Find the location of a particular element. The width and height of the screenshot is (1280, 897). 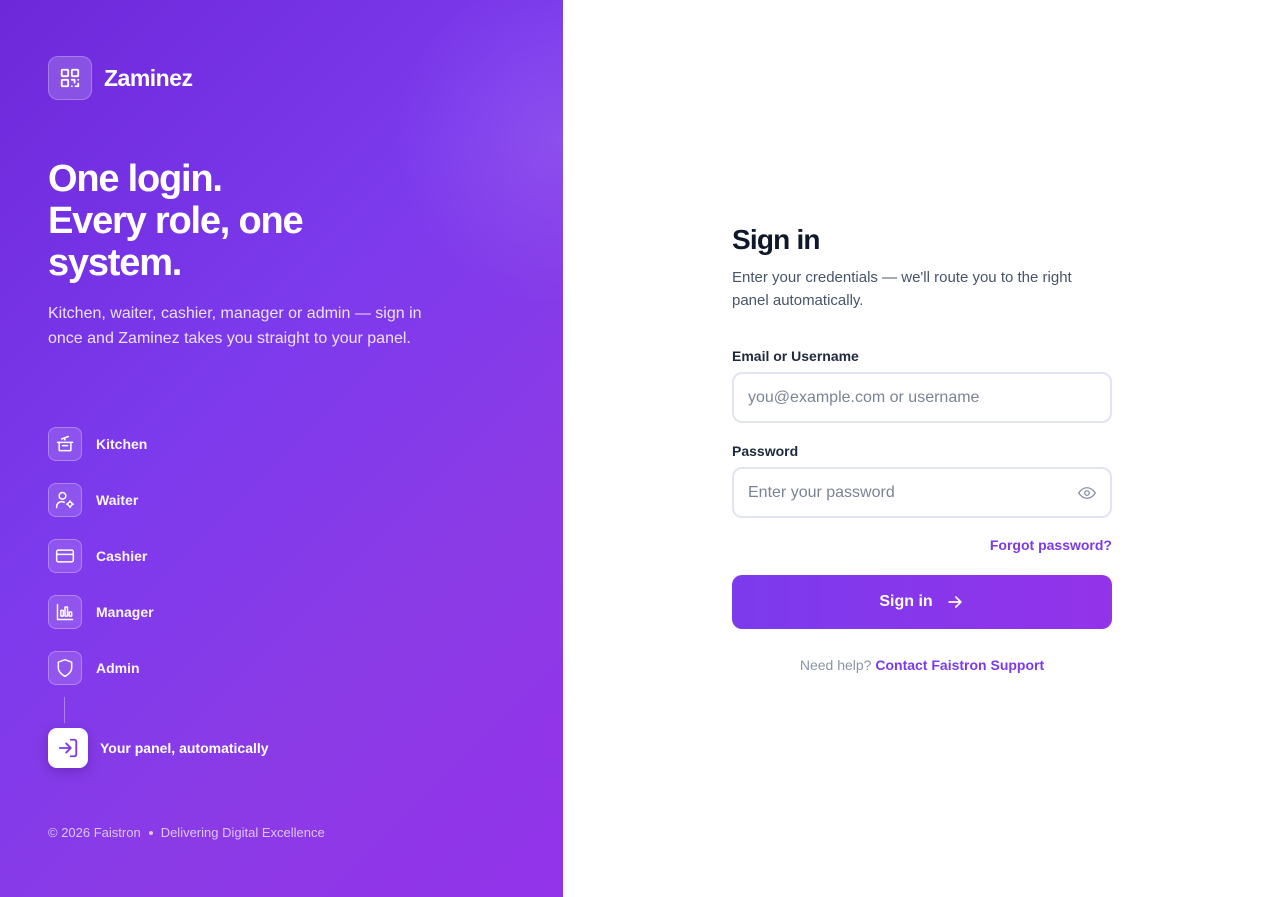

role-item-admin: Admin is located at coordinates (101, 668).